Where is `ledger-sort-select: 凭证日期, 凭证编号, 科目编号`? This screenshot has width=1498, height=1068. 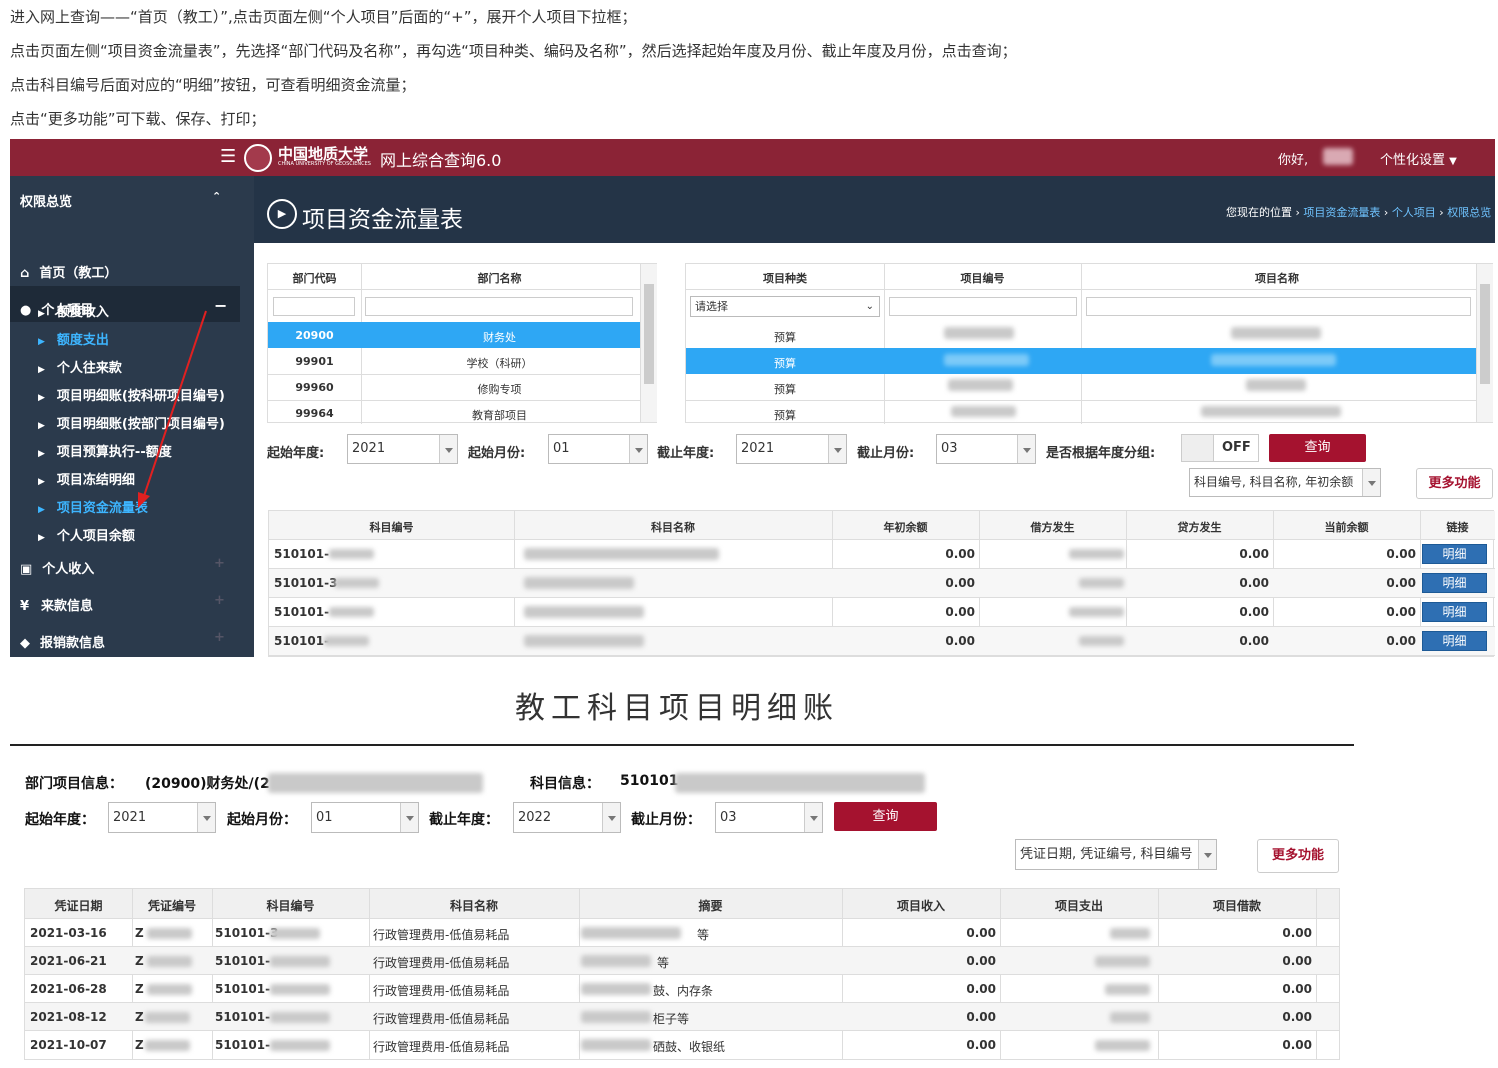
ledger-sort-select: 凭证日期, 凭证编号, 科目编号 is located at coordinates (1116, 854).